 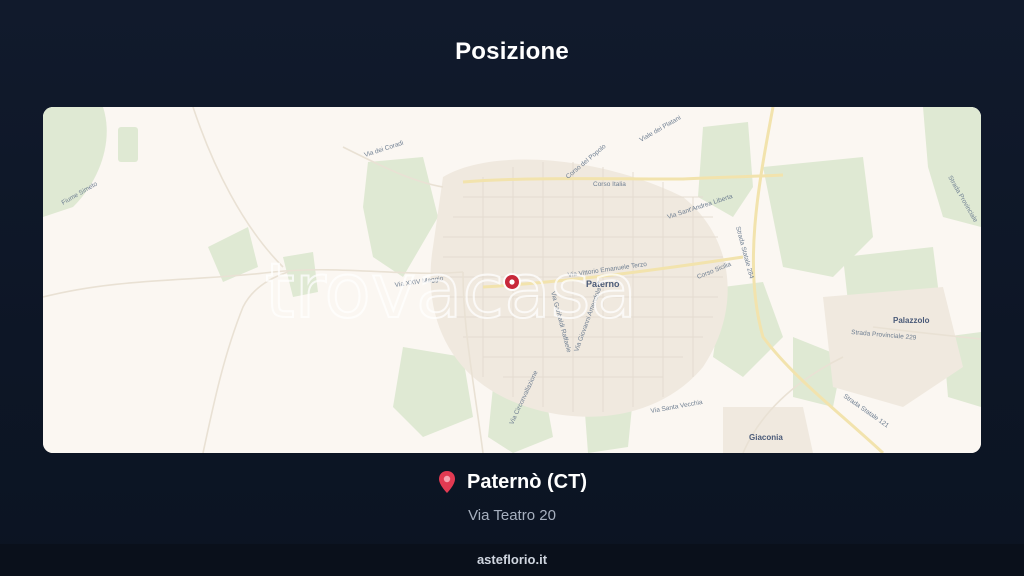 I want to click on footer-site-link: asteflorio.it, so click(x=512, y=559).